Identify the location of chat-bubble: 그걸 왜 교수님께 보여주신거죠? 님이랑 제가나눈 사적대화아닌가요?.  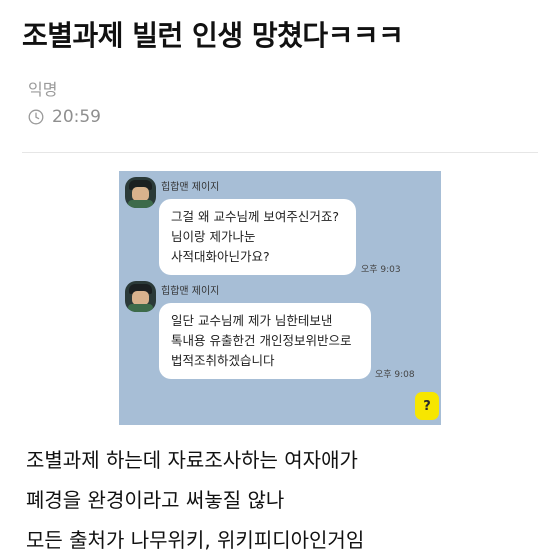
(257, 237).